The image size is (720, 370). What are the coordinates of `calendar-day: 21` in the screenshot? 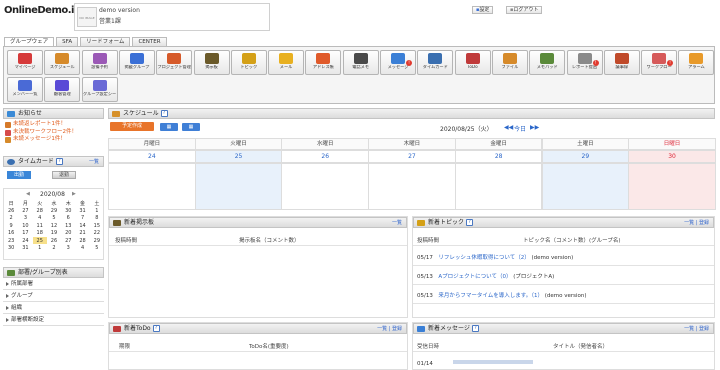 It's located at (82, 233).